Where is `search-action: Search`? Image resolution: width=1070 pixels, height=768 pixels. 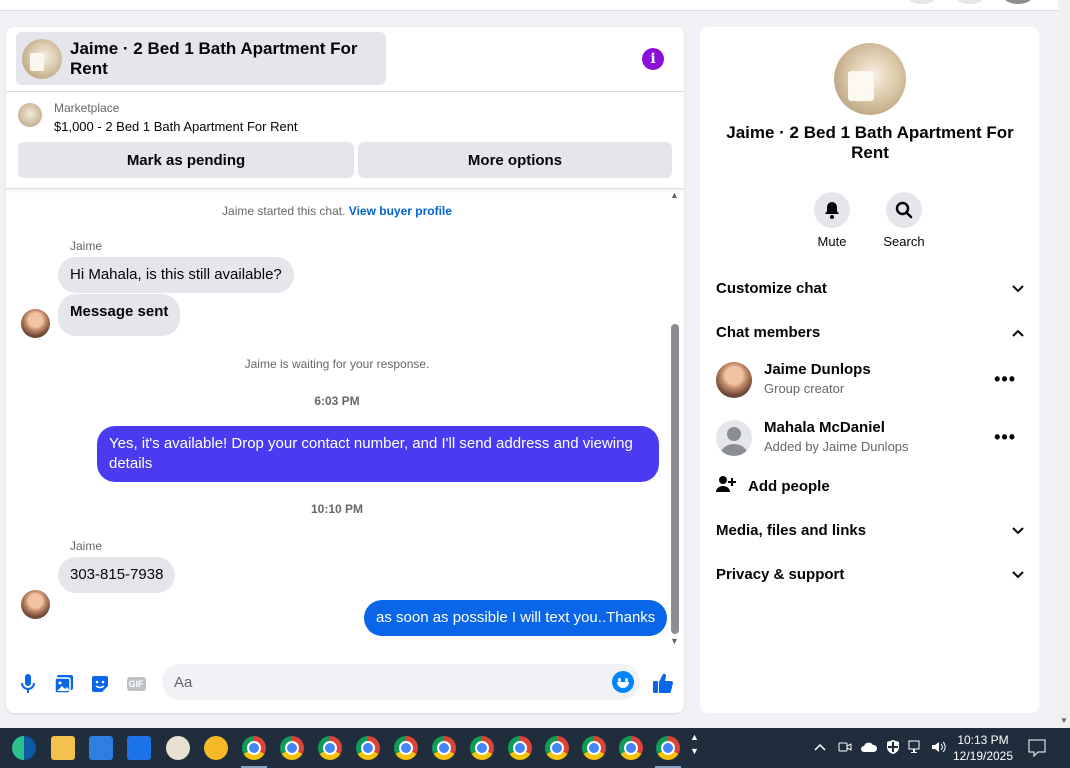
search-action: Search is located at coordinates (904, 220).